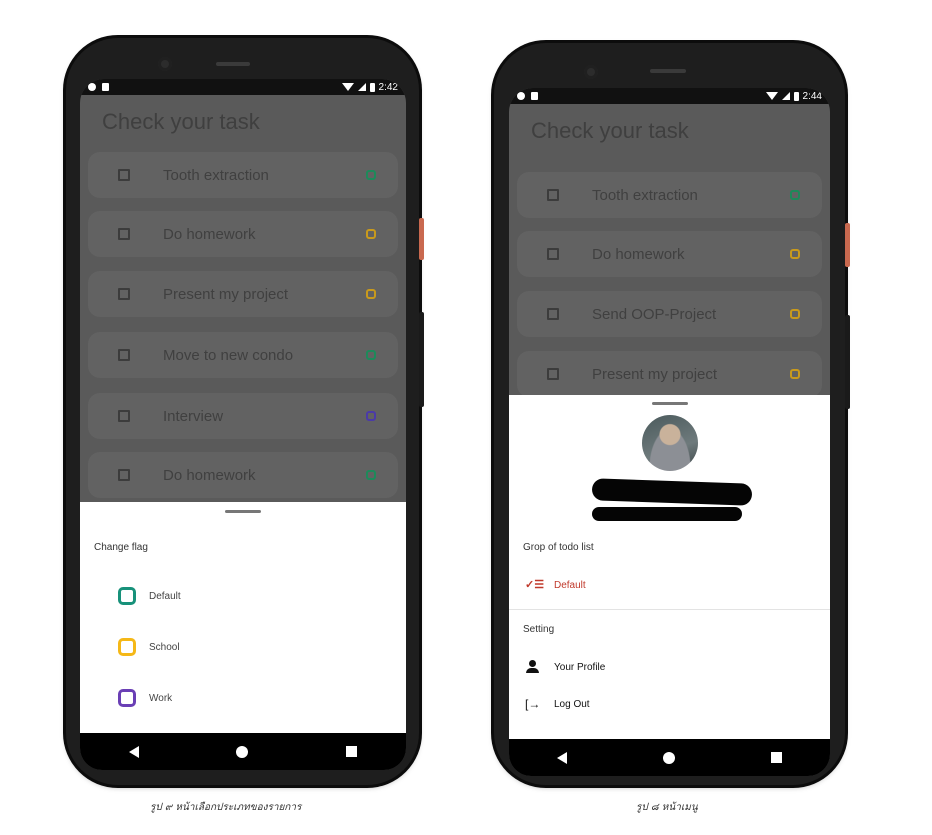 This screenshot has width=932, height=835. Describe the element at coordinates (226, 807) in the screenshot. I see `caption-left: รูป ๙ หน้าเลือกประเภทของรายการ` at that location.